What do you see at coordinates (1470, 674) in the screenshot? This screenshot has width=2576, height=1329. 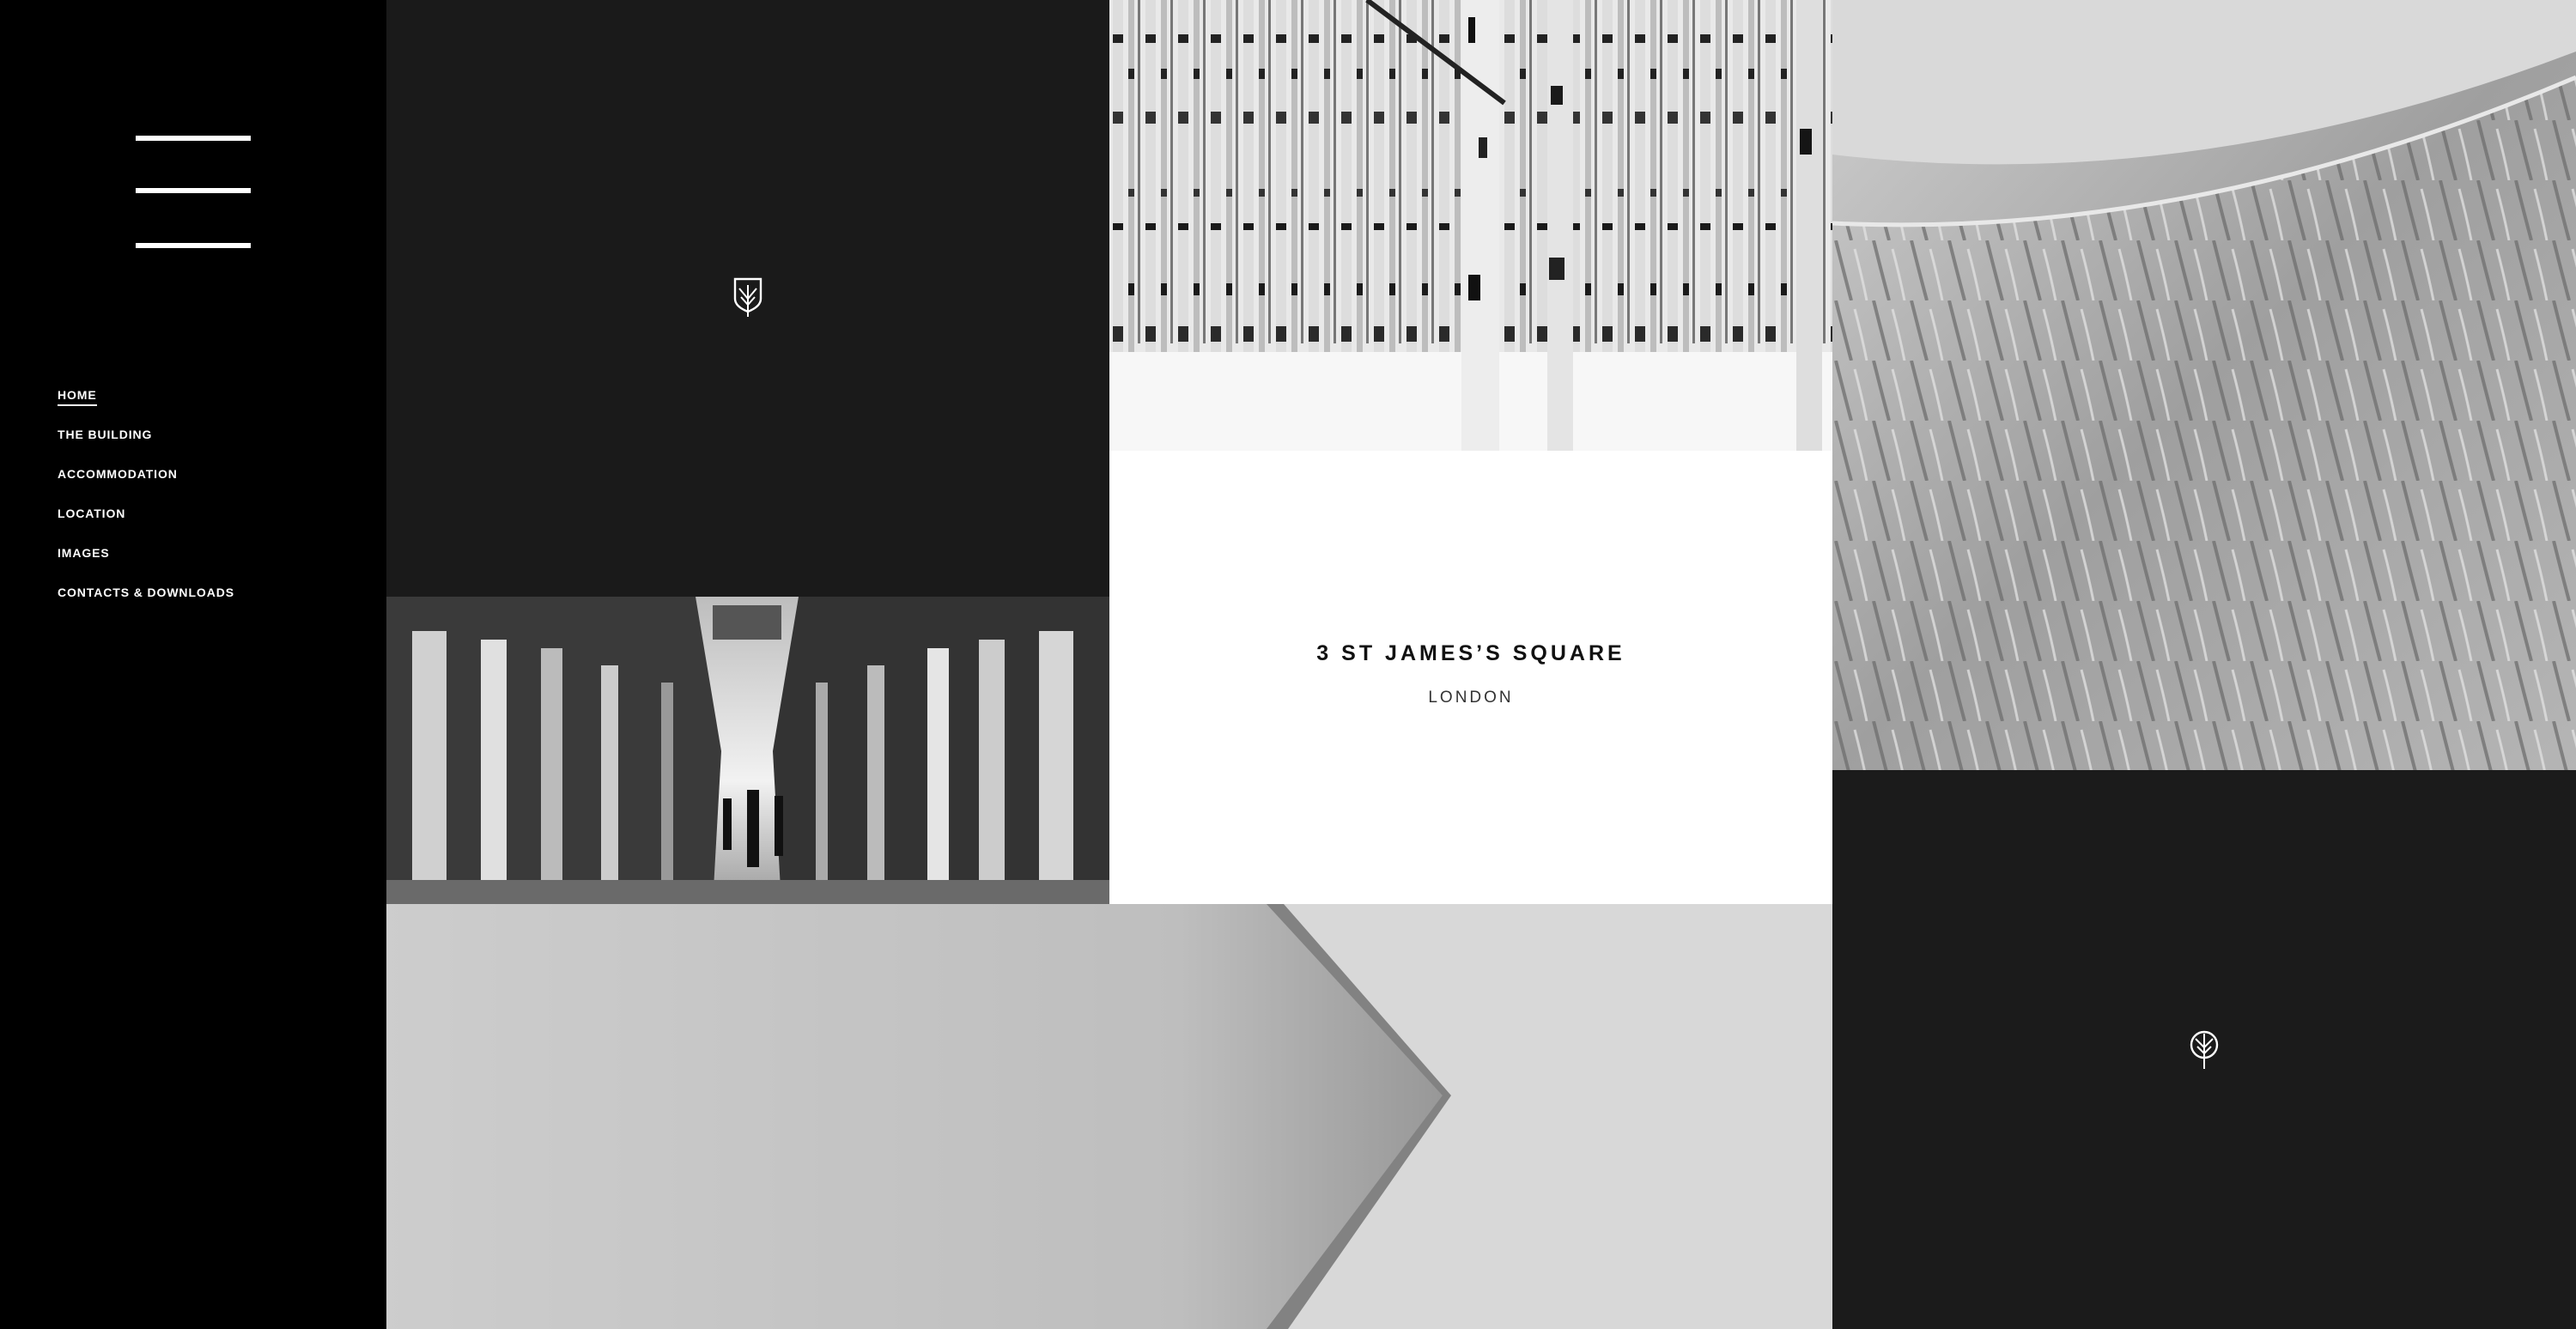 I see `title-block: 3 ST JAMES’S SQUARE LONDON` at bounding box center [1470, 674].